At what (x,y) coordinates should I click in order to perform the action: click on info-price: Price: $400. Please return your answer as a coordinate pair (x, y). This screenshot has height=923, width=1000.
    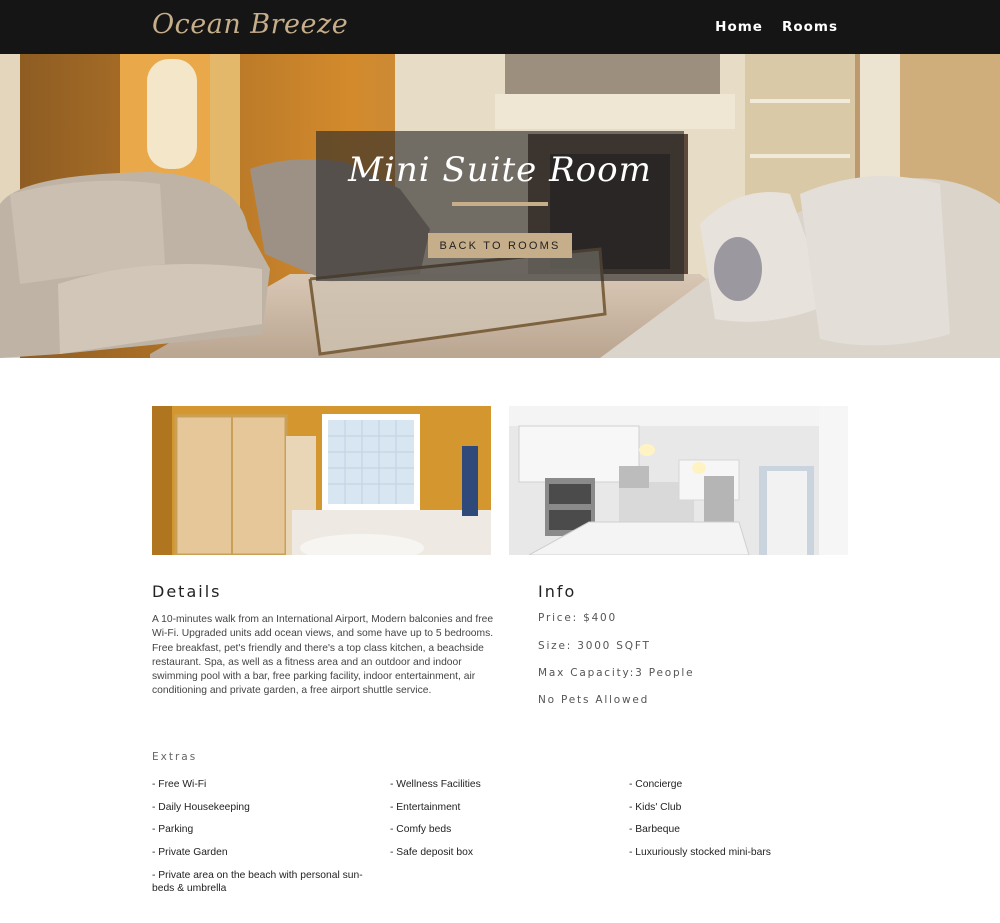
    Looking at the image, I should click on (578, 618).